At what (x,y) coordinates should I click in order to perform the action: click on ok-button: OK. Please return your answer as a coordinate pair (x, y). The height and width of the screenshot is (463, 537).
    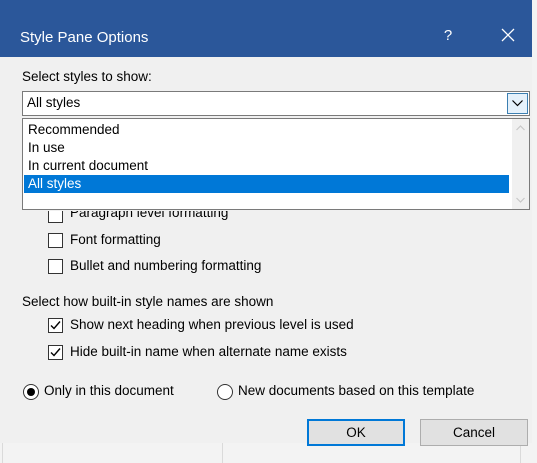
    Looking at the image, I should click on (356, 432).